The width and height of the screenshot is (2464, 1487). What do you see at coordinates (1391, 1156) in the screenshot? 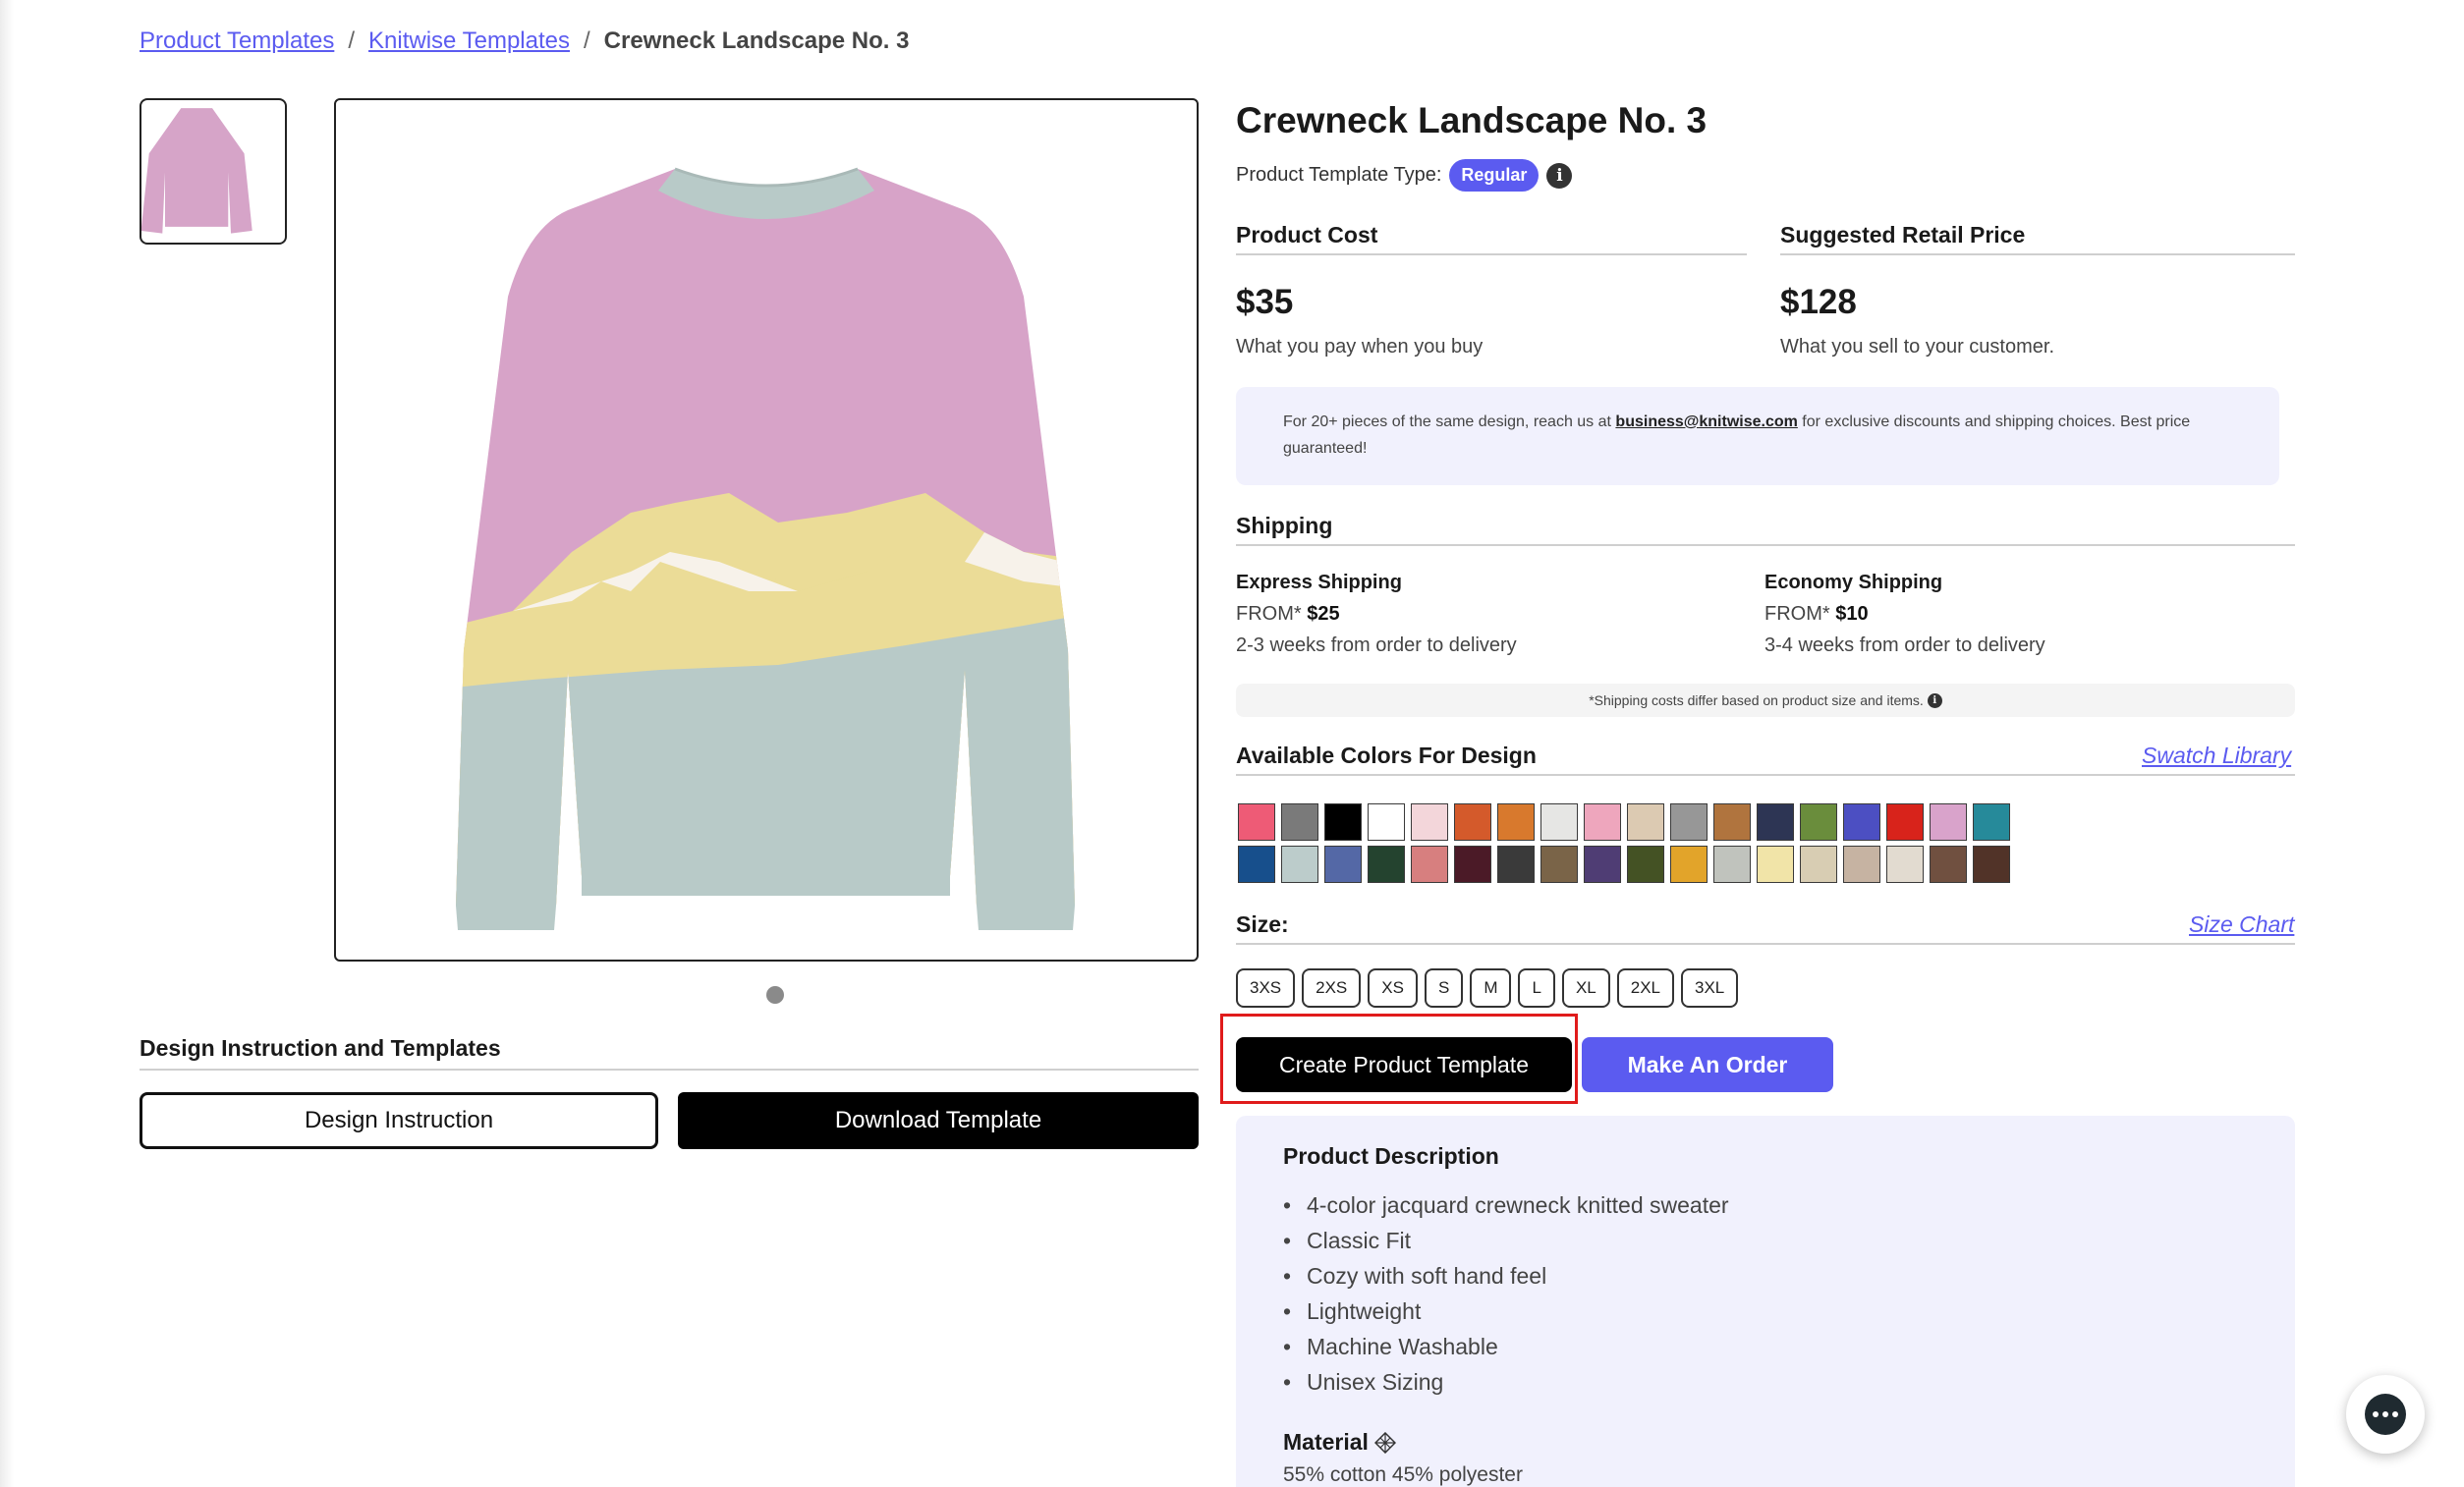
I see `product-description-title: Product Description` at bounding box center [1391, 1156].